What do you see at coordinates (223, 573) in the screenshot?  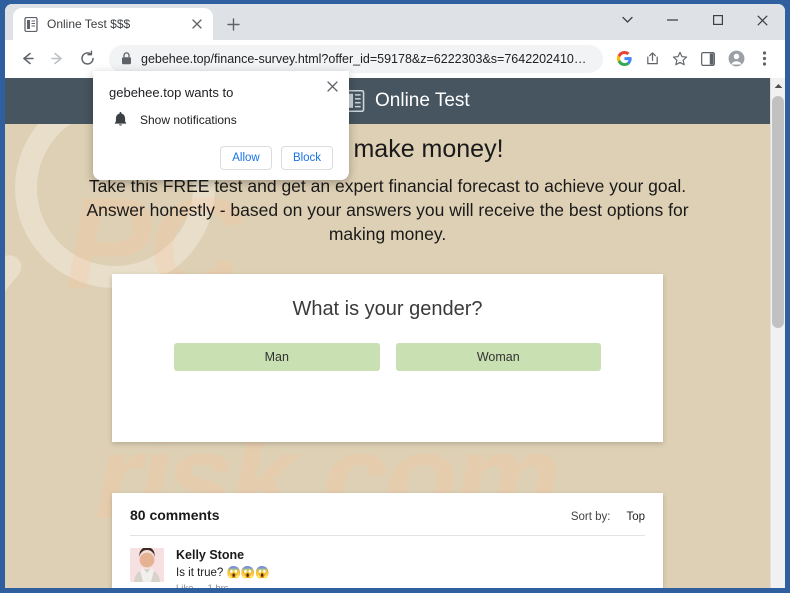 I see `comment-text: Is it true? 😱😱😱` at bounding box center [223, 573].